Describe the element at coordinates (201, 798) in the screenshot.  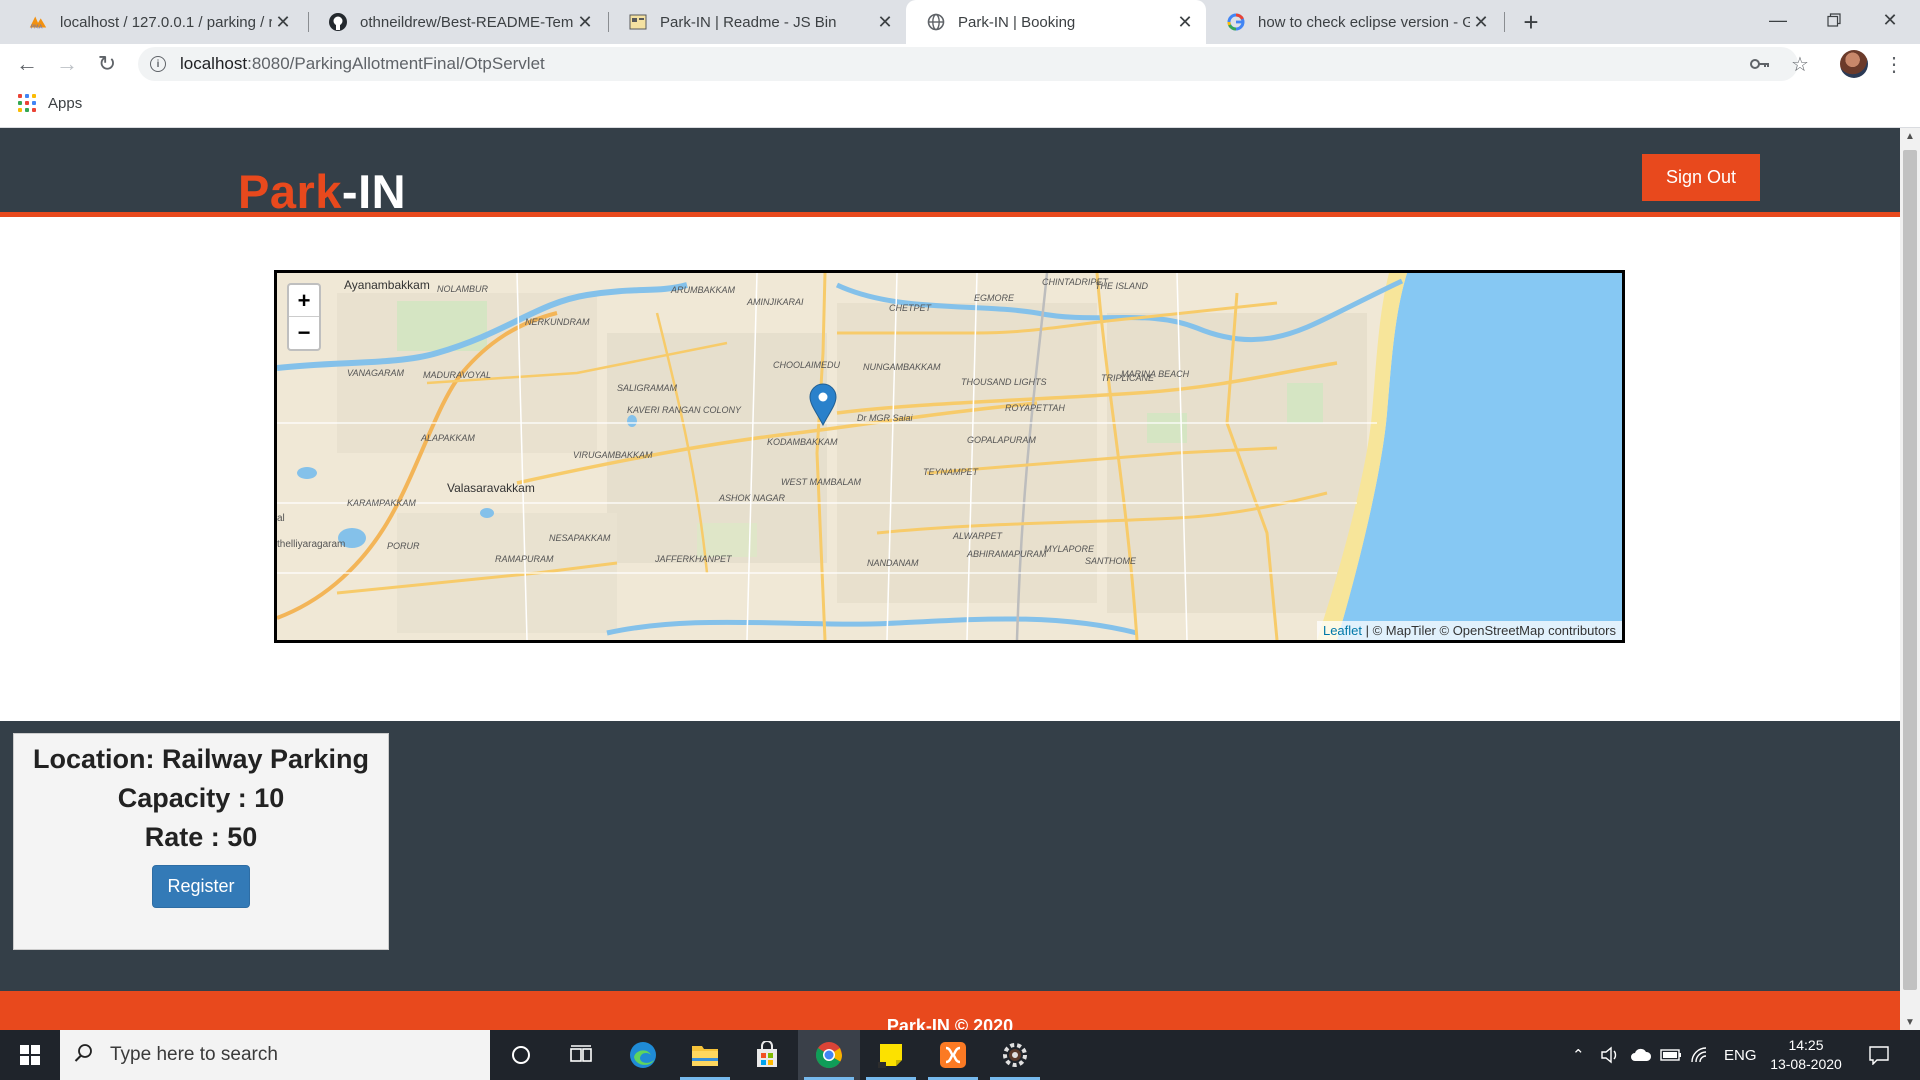
I see `capacity-value: Capacity : 10` at that location.